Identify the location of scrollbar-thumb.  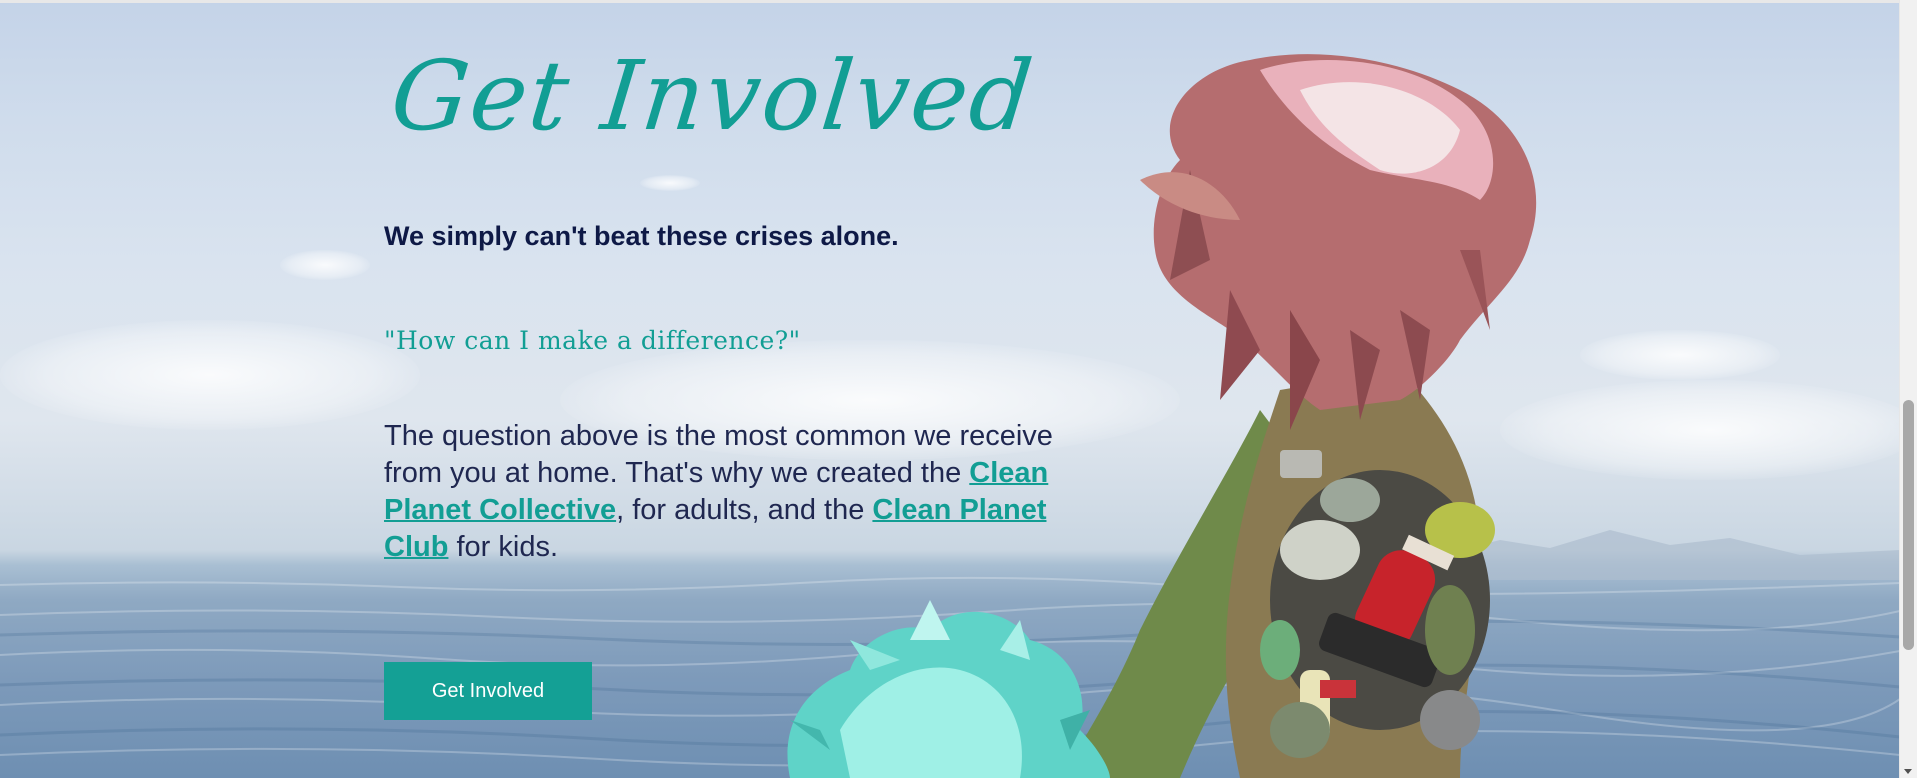
(1908, 525).